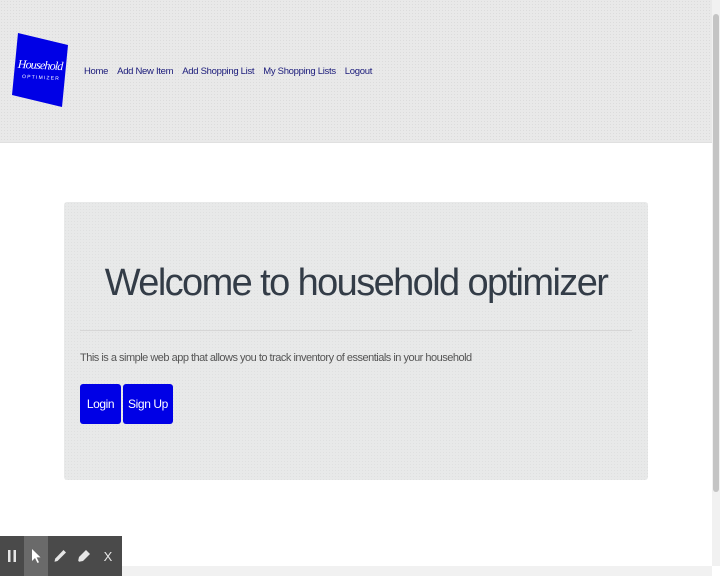 Image resolution: width=720 pixels, height=576 pixels. What do you see at coordinates (100, 404) in the screenshot?
I see `login-button: Login` at bounding box center [100, 404].